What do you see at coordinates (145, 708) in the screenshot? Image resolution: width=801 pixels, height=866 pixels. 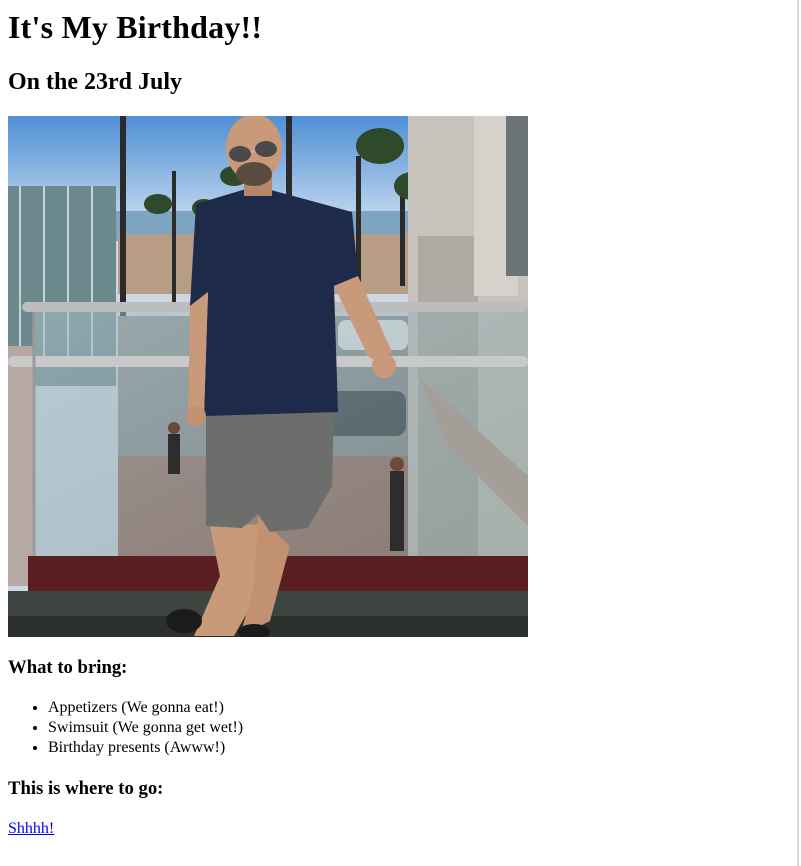 I see `list-item: Appetizers (We gonna eat!)` at bounding box center [145, 708].